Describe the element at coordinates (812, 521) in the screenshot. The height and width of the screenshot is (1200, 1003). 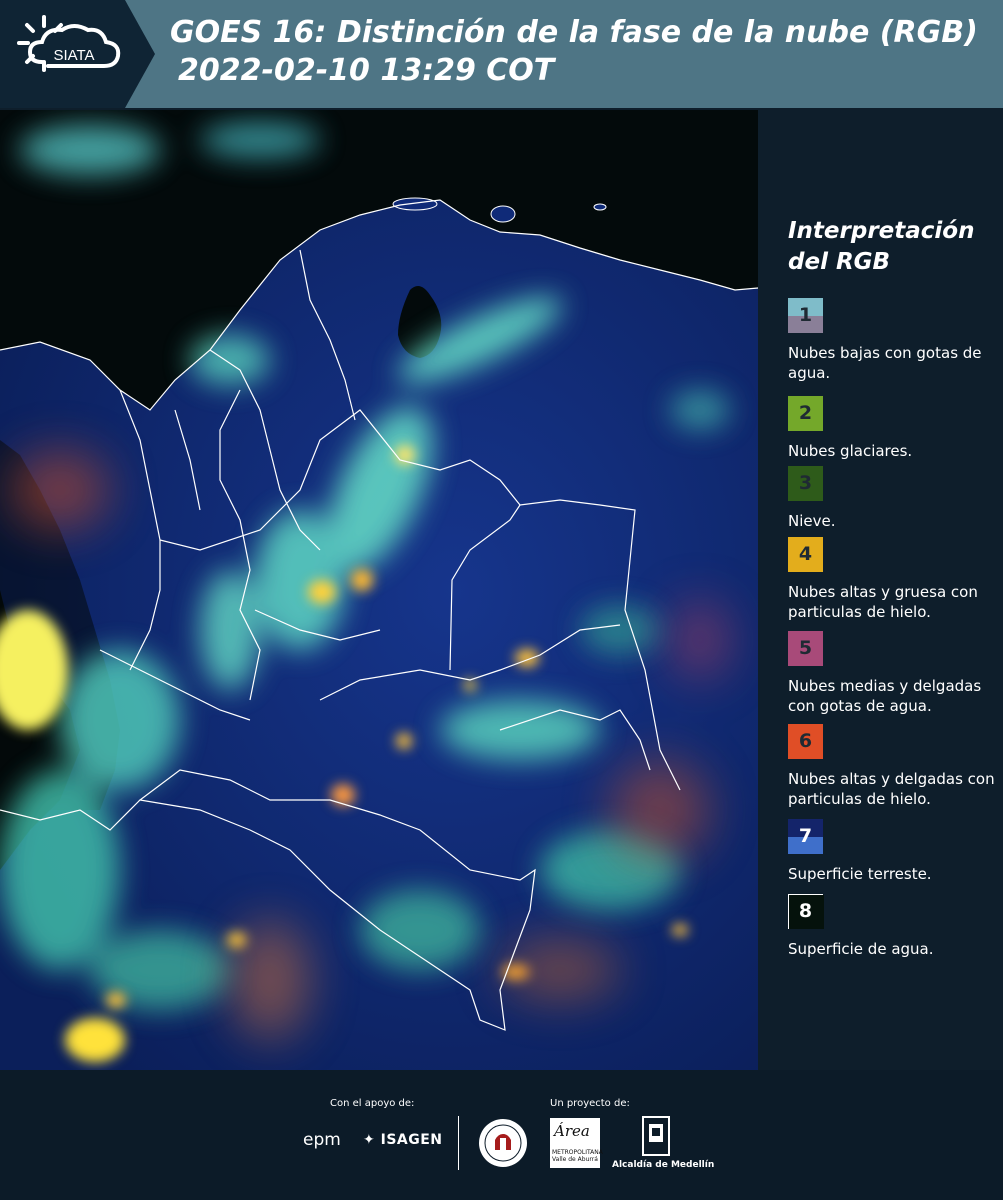
I see `legend-label: Nieve.` at that location.